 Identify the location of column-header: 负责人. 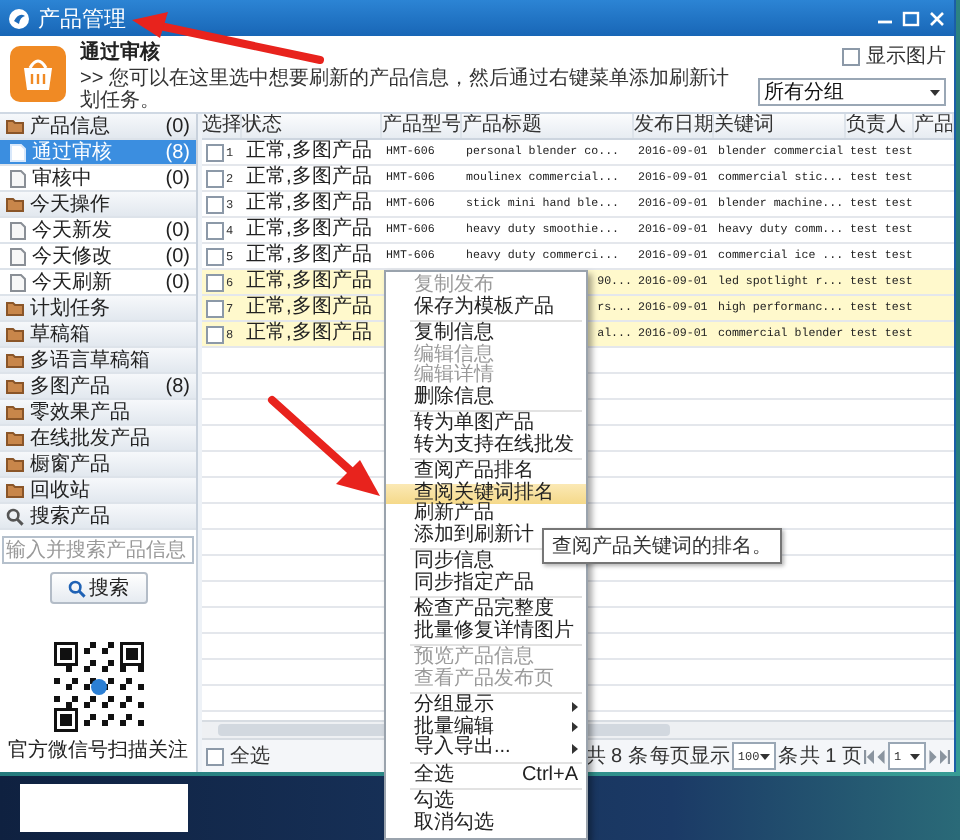
(880, 126).